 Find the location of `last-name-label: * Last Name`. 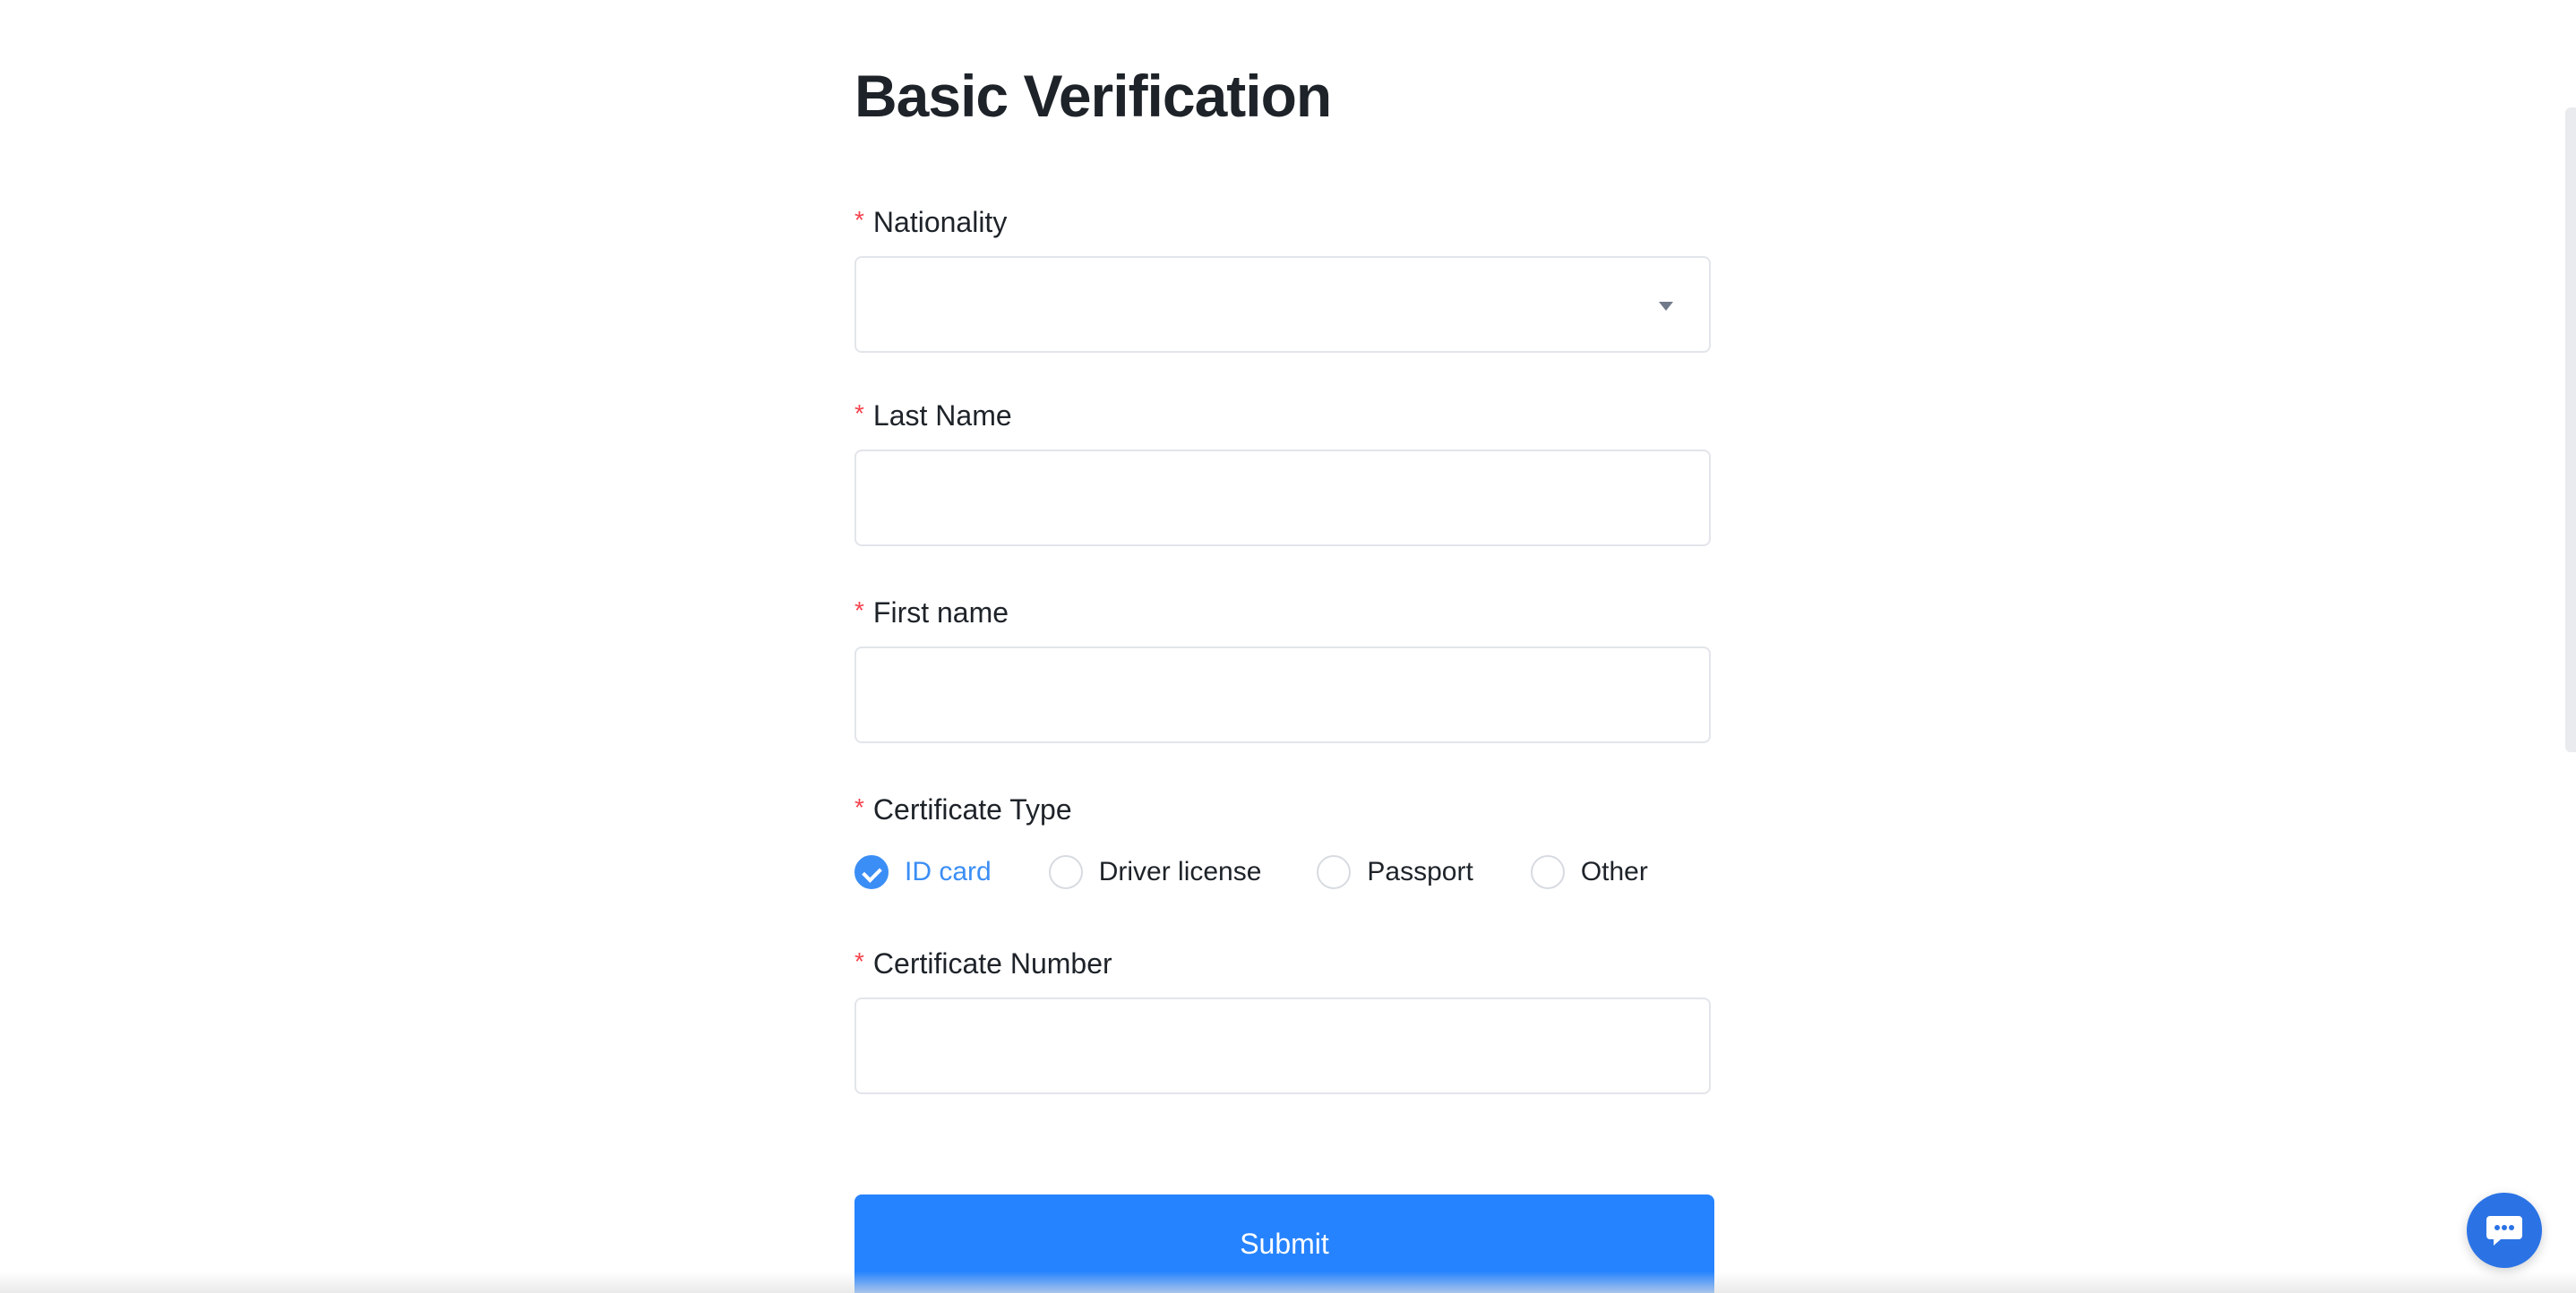

last-name-label: * Last Name is located at coordinates (933, 416).